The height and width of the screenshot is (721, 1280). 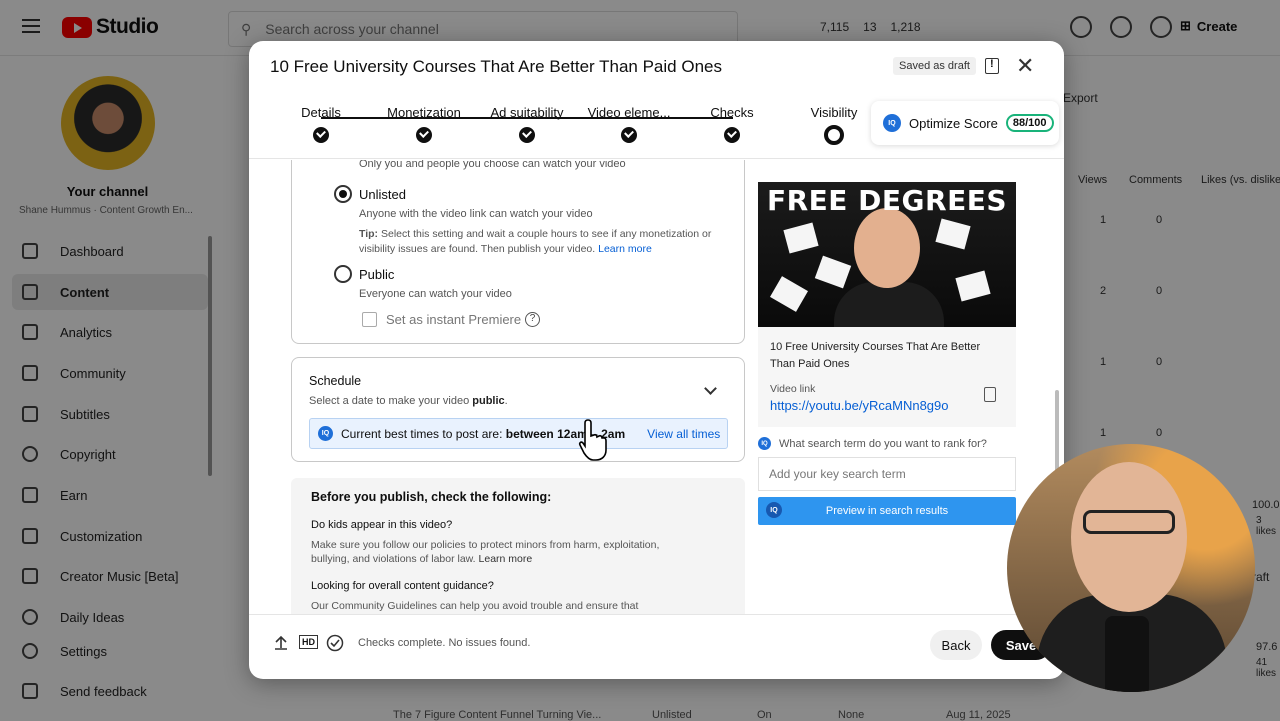 I want to click on current-step-icon, so click(x=834, y=135).